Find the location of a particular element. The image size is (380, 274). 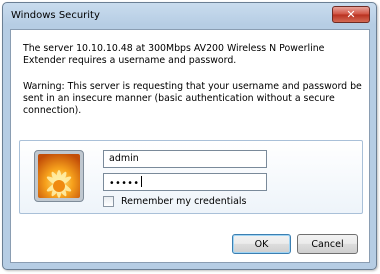

text-cursor is located at coordinates (141, 181).